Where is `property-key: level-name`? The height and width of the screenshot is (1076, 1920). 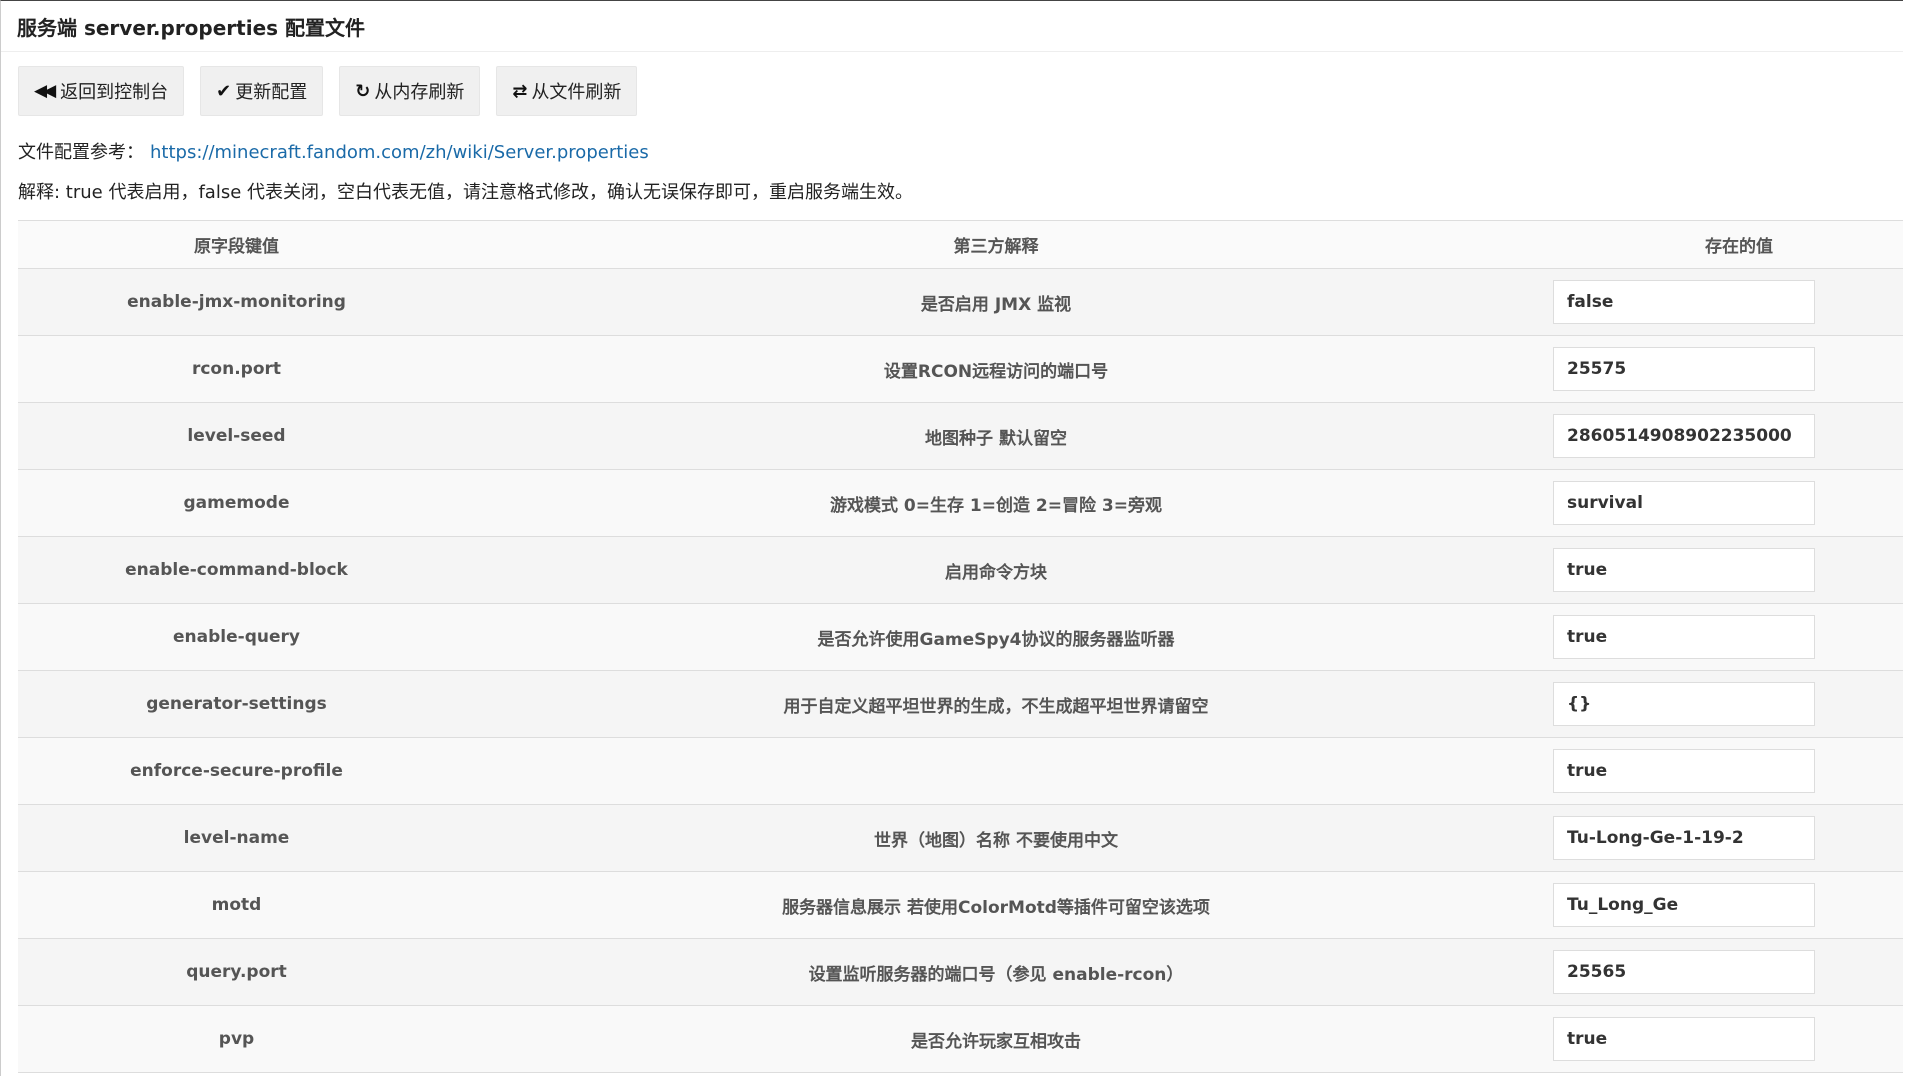
property-key: level-name is located at coordinates (236, 838).